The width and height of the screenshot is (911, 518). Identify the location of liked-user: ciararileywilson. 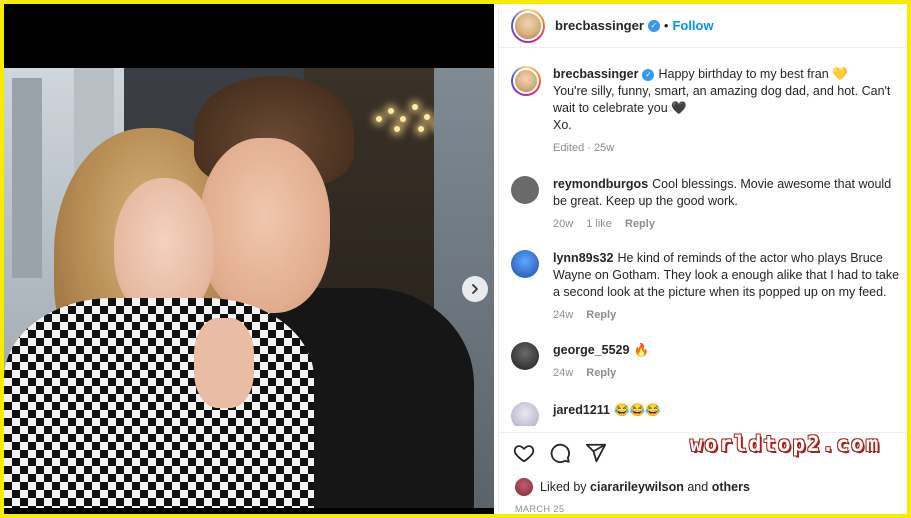
(637, 487).